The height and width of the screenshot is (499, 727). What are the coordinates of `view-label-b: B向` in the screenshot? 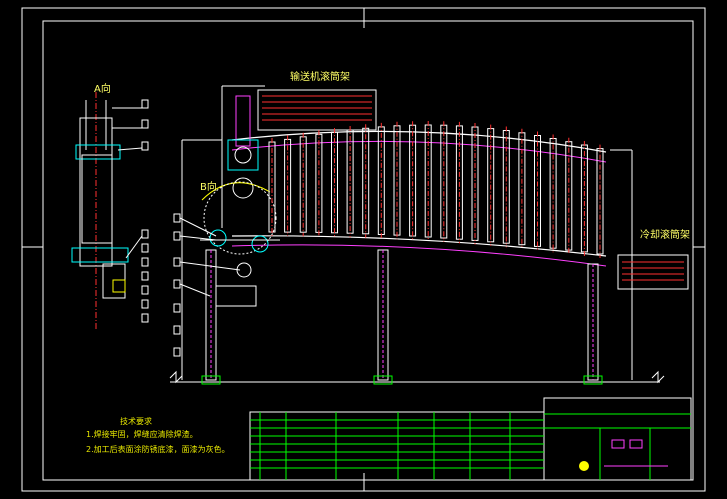 It's located at (208, 186).